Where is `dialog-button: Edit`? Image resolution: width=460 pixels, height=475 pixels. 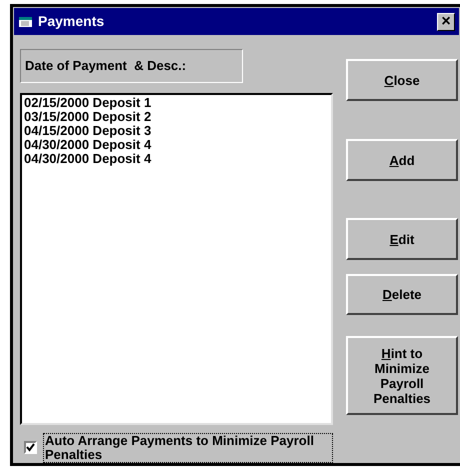
dialog-button: Edit is located at coordinates (402, 239).